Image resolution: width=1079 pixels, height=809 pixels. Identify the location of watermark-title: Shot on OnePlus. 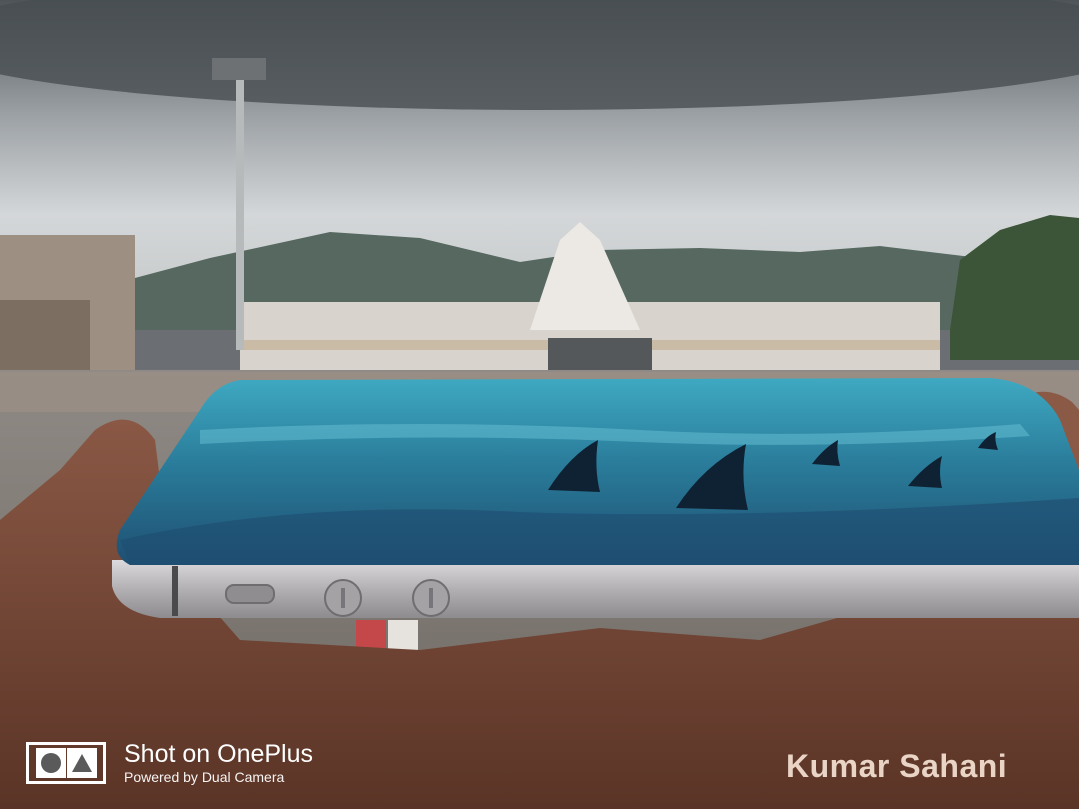
(219, 754).